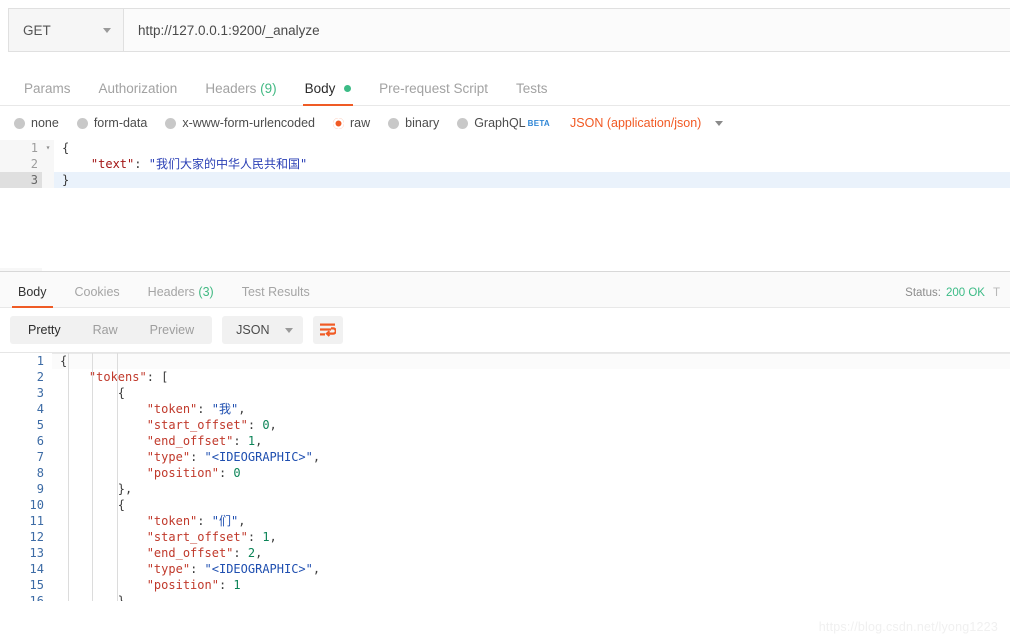 This screenshot has width=1010, height=642. I want to click on body-type-form-data-label: form-data, so click(120, 123).